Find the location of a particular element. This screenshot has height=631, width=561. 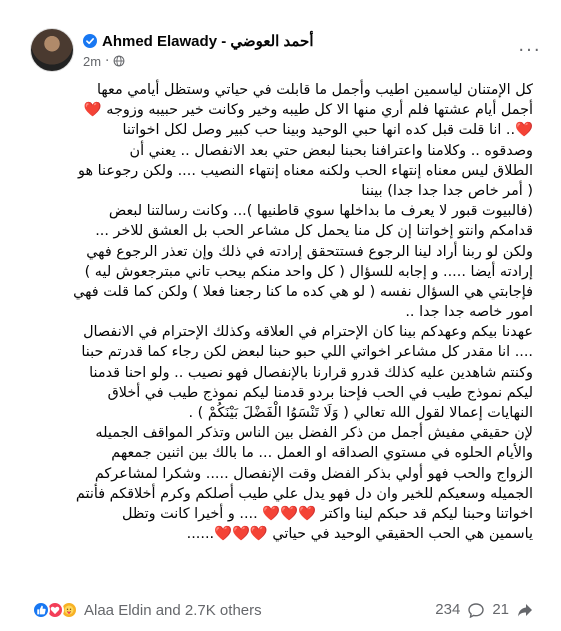

reactions-summary: Alaa Eldin and 2.7K others is located at coordinates (147, 610).